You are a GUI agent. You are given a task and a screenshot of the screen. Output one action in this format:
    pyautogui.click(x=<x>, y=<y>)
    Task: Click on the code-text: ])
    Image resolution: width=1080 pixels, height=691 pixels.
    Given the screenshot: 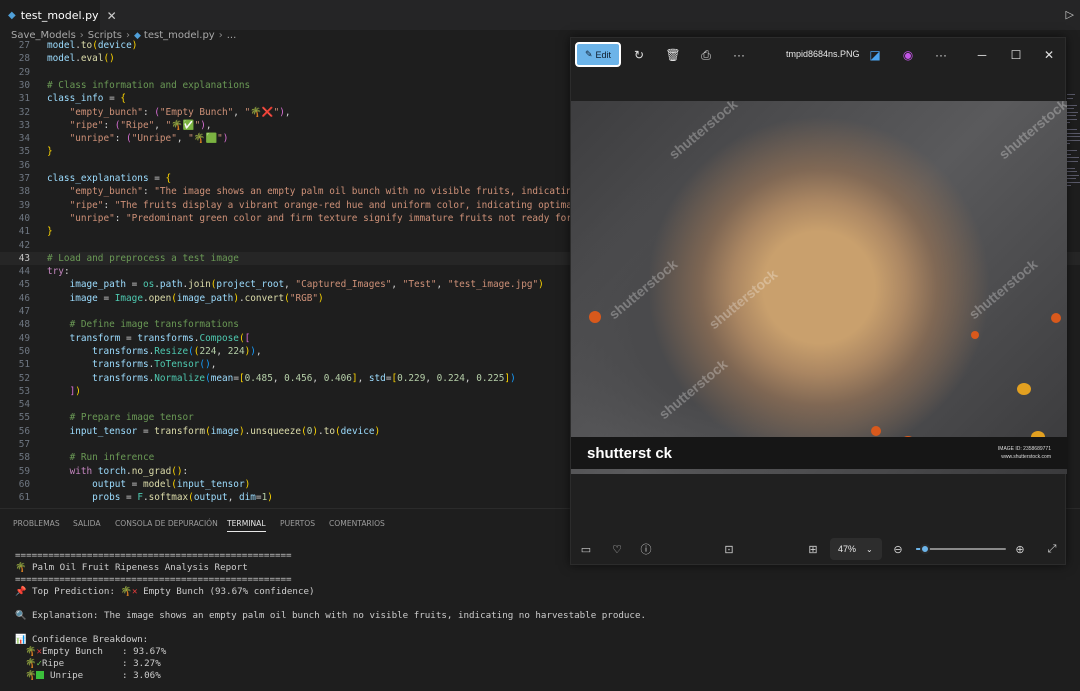 What is the action you would take?
    pyautogui.click(x=75, y=391)
    